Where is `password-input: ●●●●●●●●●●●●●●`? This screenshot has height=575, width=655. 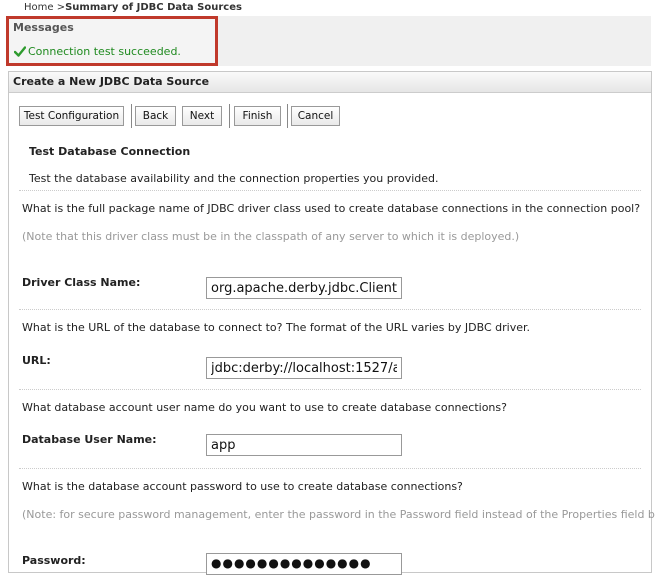 password-input: ●●●●●●●●●●●●●● is located at coordinates (304, 564).